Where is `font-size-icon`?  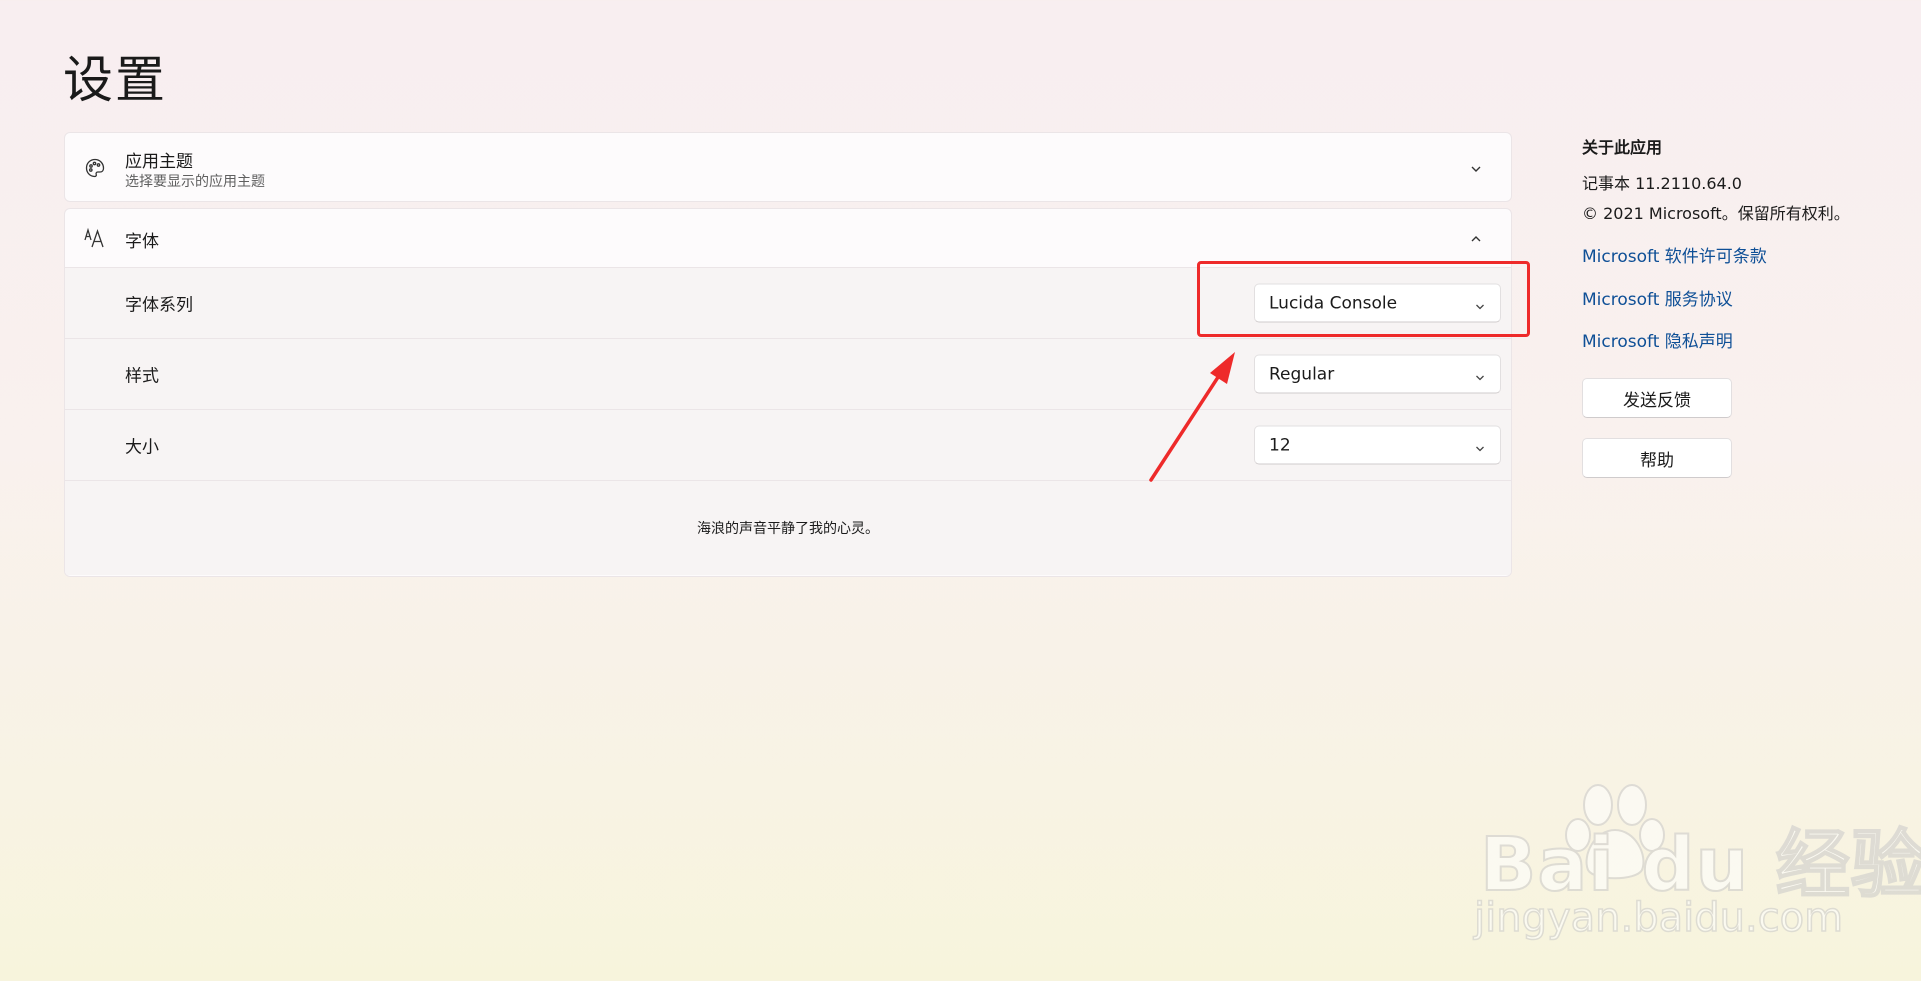 font-size-icon is located at coordinates (95, 238).